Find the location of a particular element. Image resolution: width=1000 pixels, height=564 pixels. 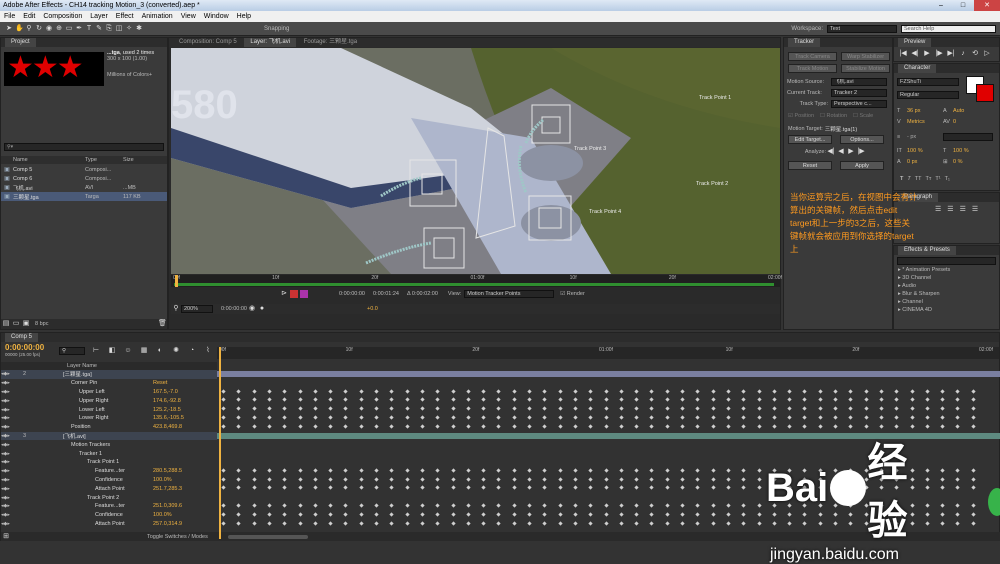

font-family-select: FZShuTi is located at coordinates (928, 82).